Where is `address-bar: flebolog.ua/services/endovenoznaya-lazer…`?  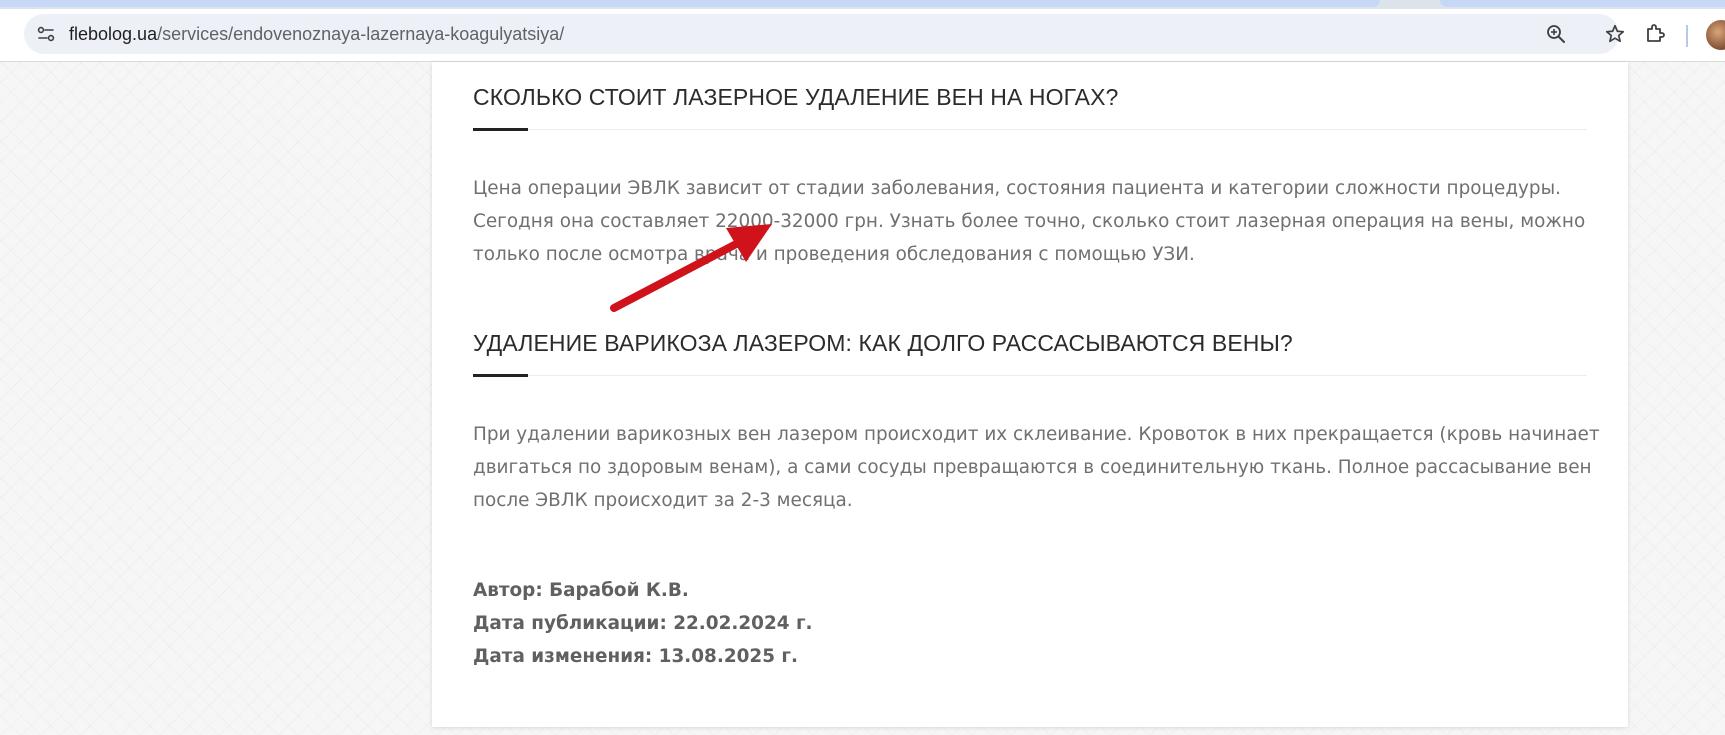
address-bar: flebolog.ua/services/endovenoznaya-lazer… is located at coordinates (824, 34).